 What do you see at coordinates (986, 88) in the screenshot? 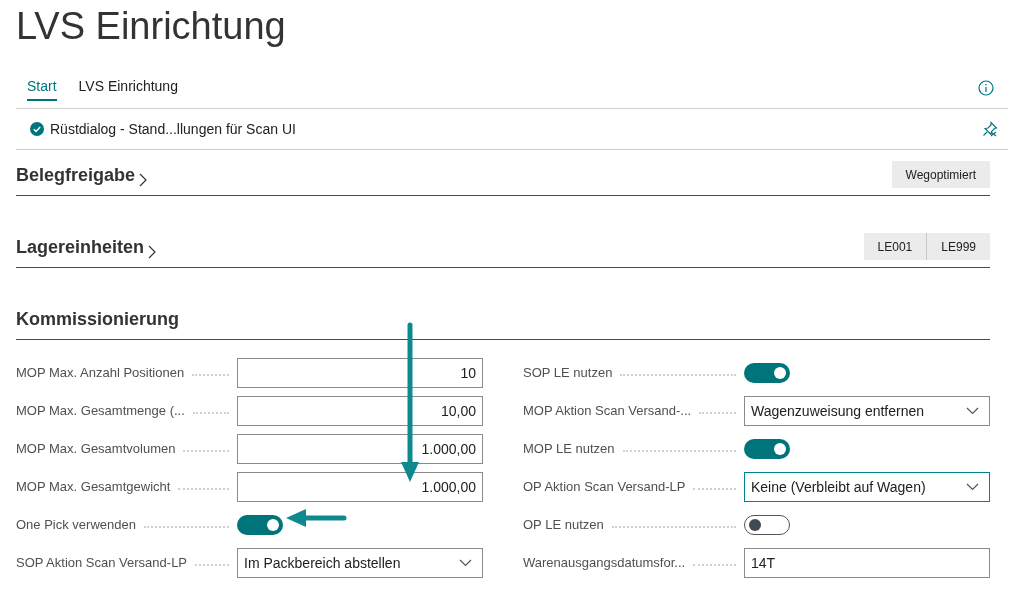
I see `info-icon` at bounding box center [986, 88].